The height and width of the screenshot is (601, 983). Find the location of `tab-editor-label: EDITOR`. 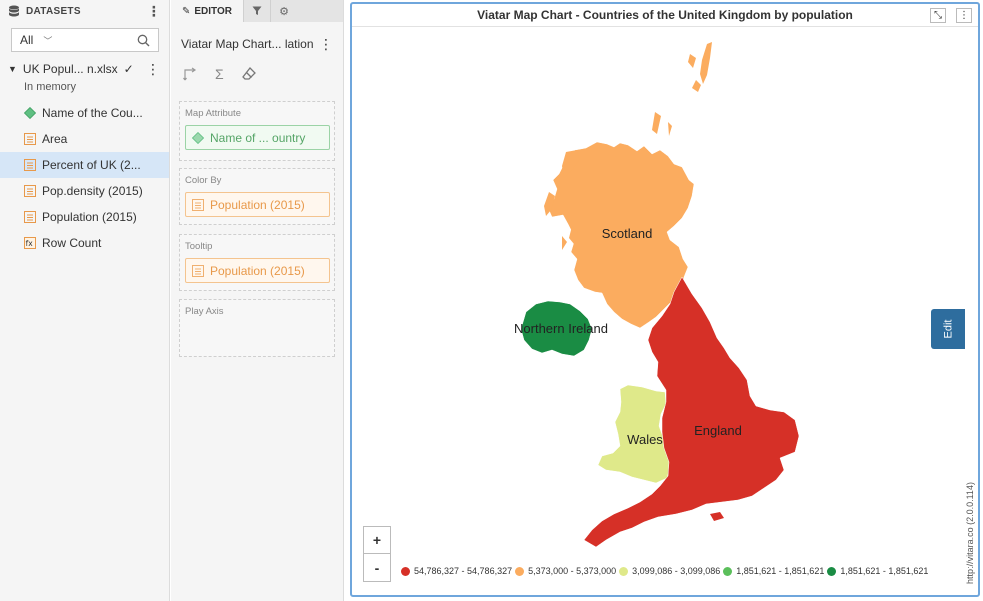

tab-editor-label: EDITOR is located at coordinates (213, 11).